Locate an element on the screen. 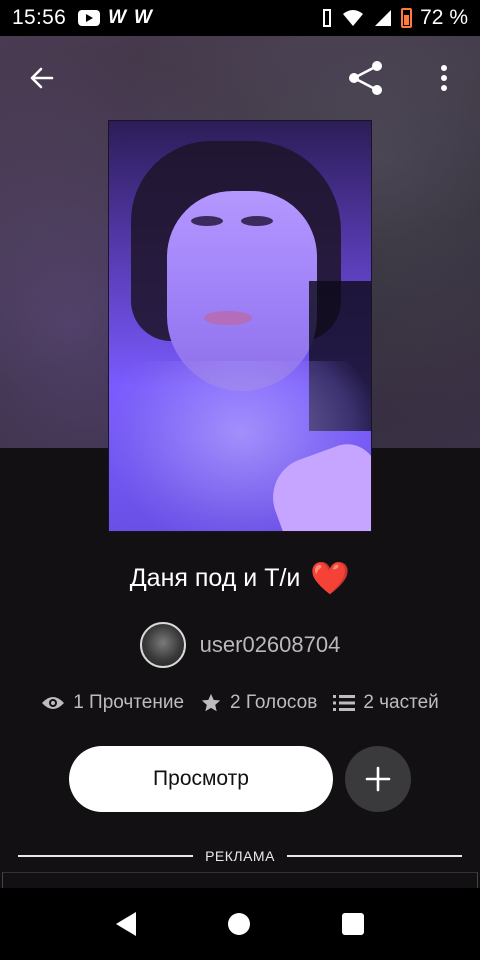 This screenshot has height=960, width=480. cover-eye-right is located at coordinates (257, 221).